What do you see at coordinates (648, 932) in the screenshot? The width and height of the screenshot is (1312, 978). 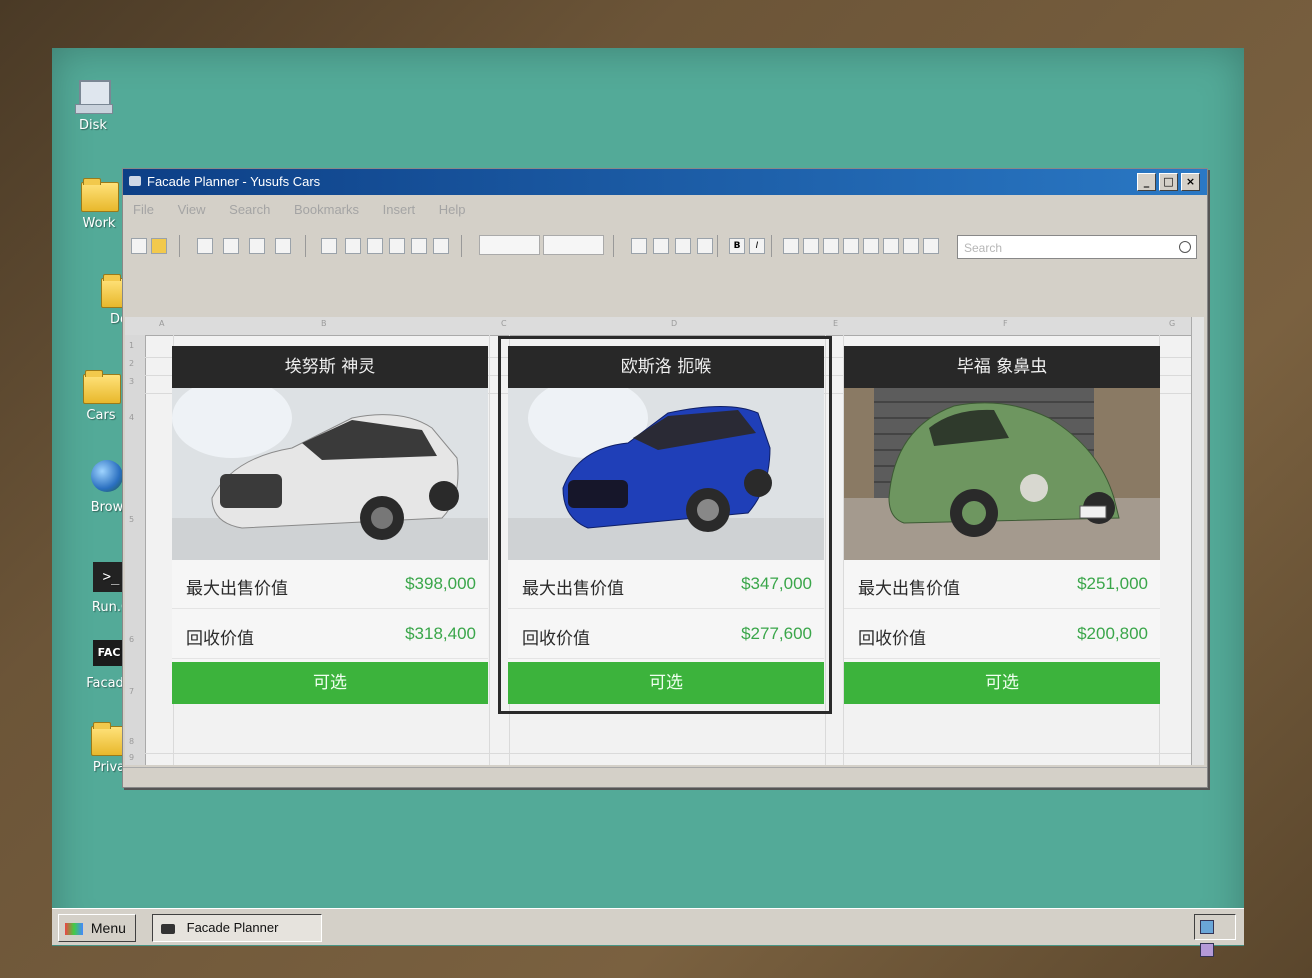 I see `taskbar: Menu Facade Planner` at bounding box center [648, 932].